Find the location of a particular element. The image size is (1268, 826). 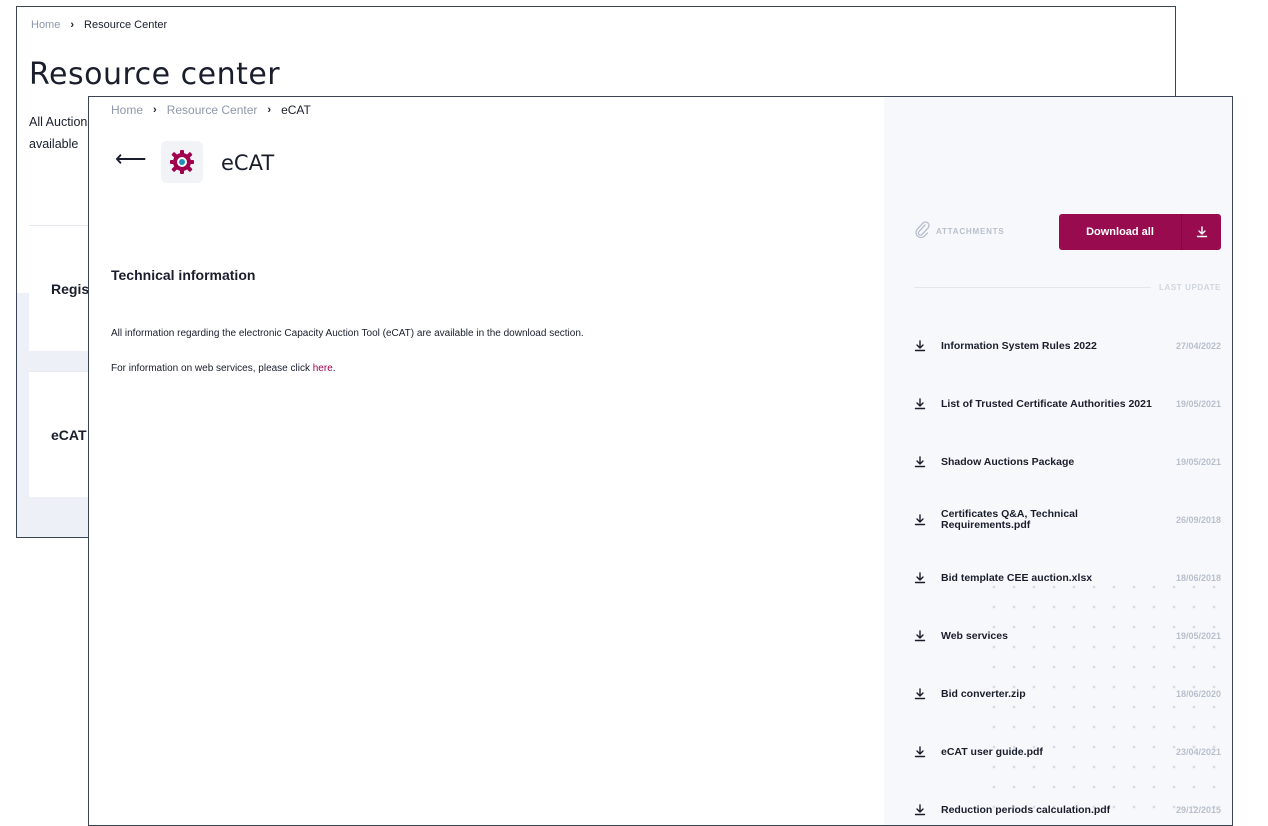

breadcrumb-current: eCAT is located at coordinates (296, 110).